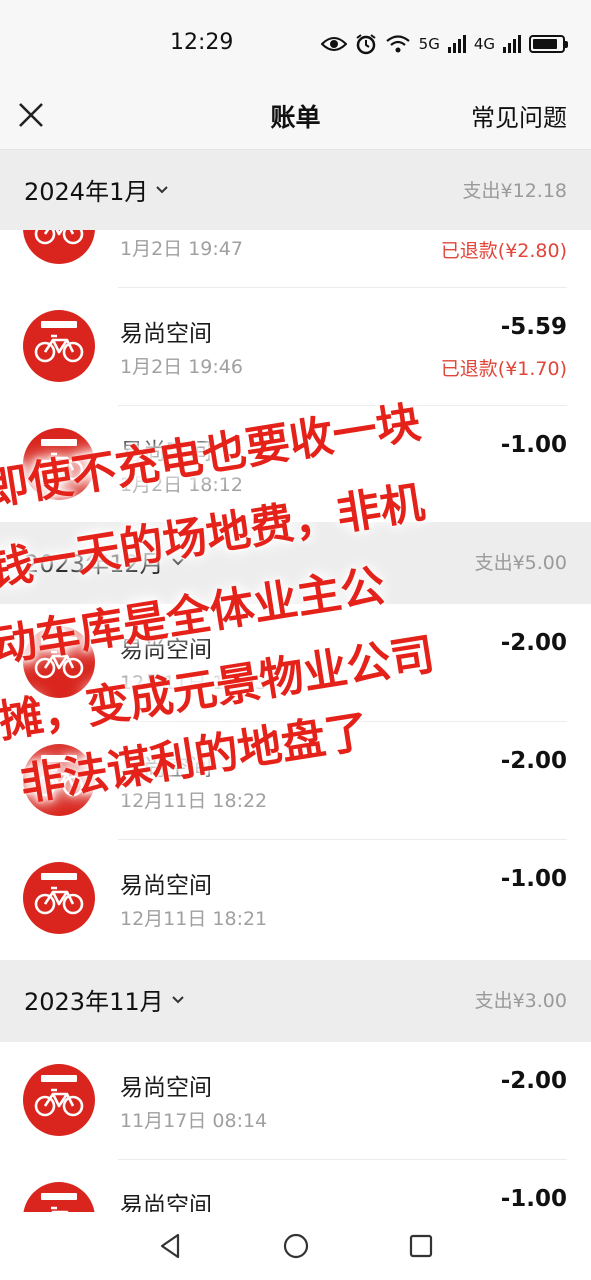 This screenshot has width=591, height=1280. Describe the element at coordinates (520, 1001) in the screenshot. I see `month-total: 支出¥3.00` at that location.